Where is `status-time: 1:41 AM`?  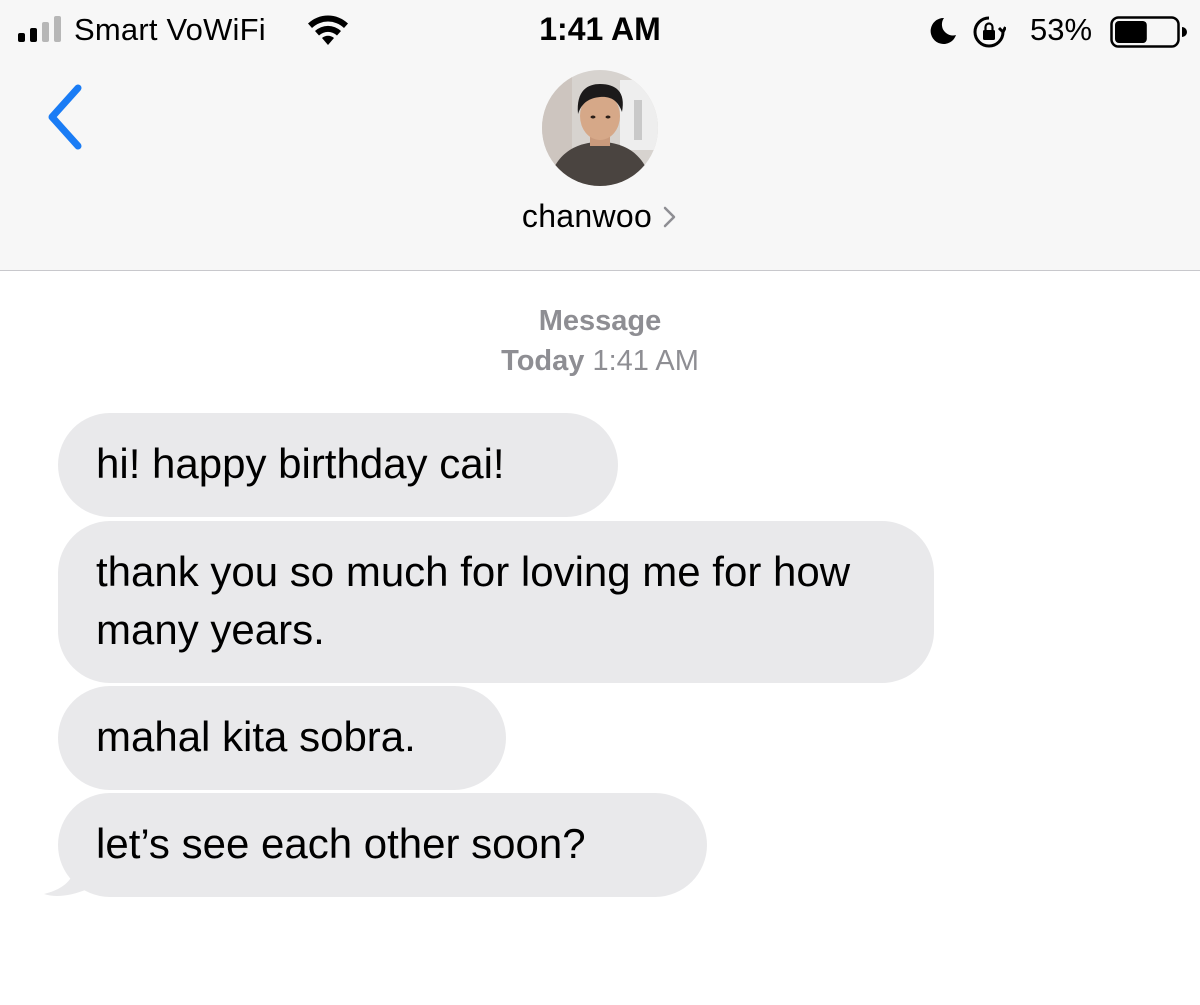
status-time: 1:41 AM is located at coordinates (600, 29).